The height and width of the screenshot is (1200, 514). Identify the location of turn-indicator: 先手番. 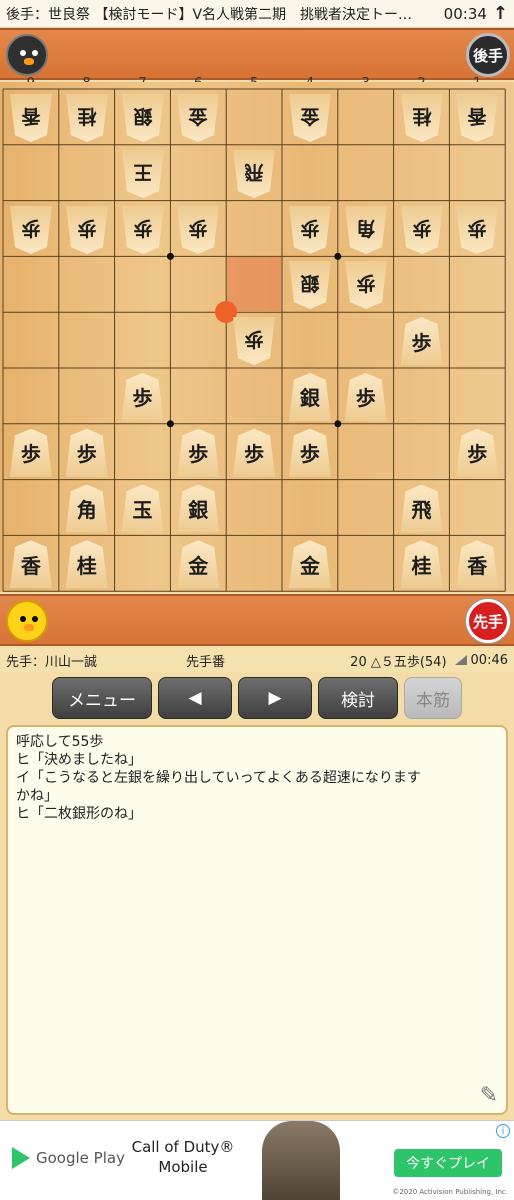
(206, 662).